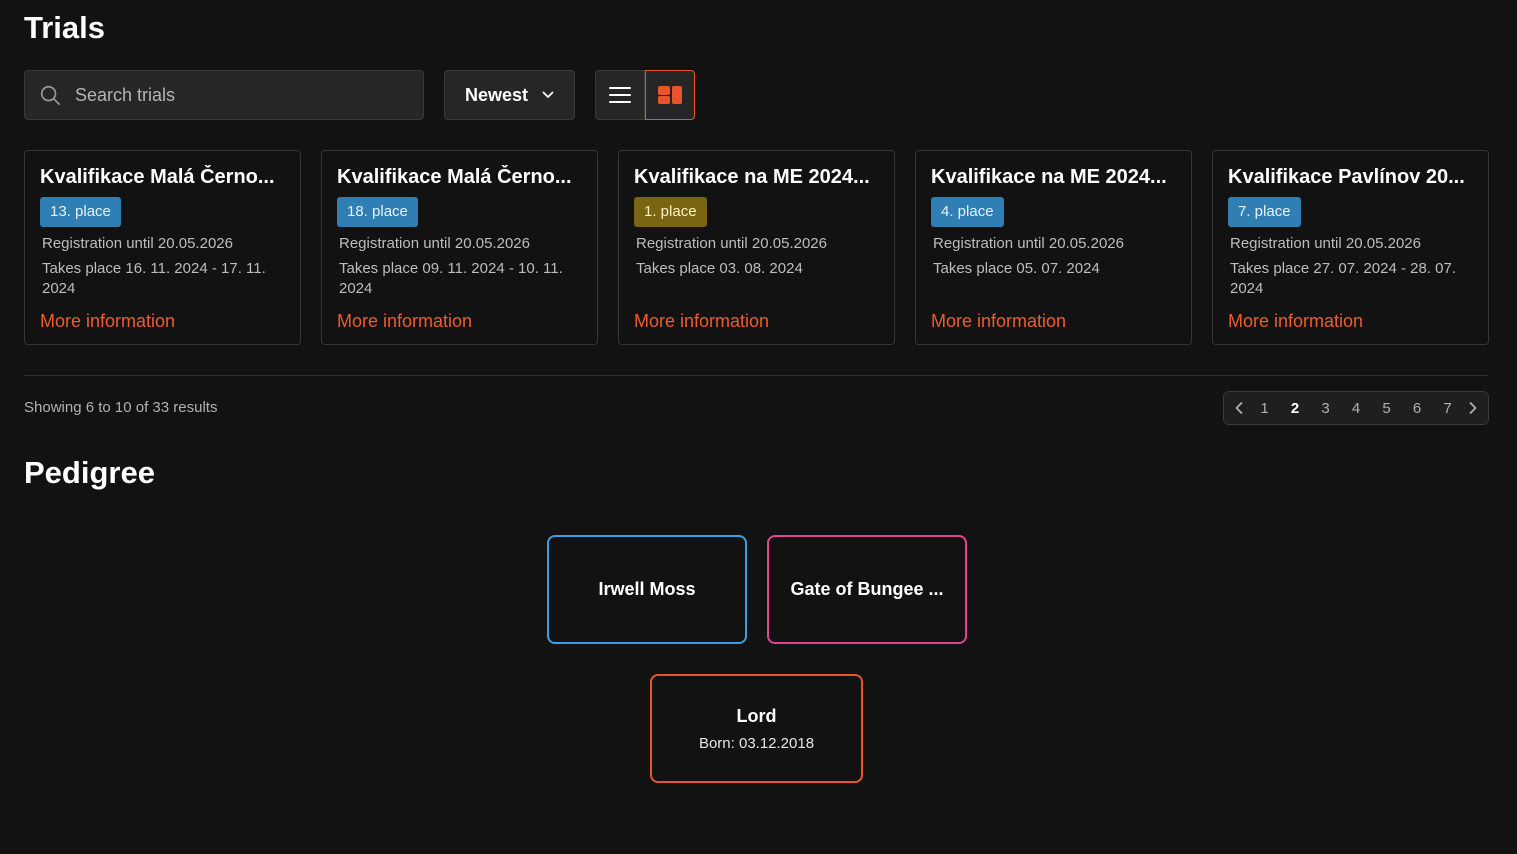 Image resolution: width=1517 pixels, height=854 pixels. I want to click on trial-dates: Takes place 05. 07. 2024, so click(1016, 268).